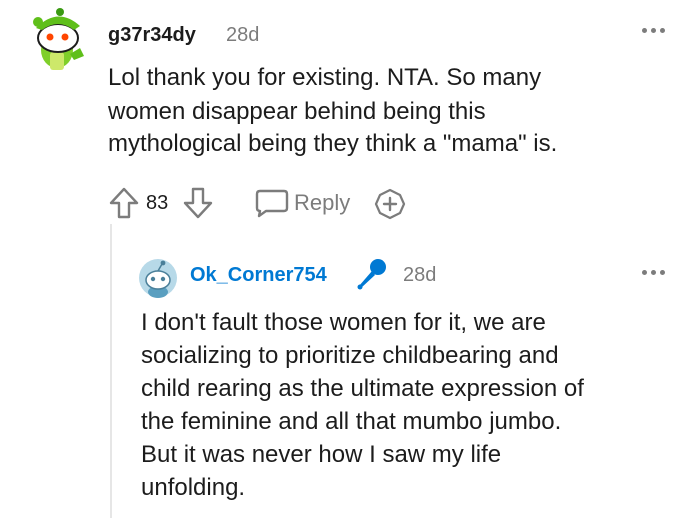 The height and width of the screenshot is (518, 700). What do you see at coordinates (325, 77) in the screenshot?
I see `comment-body-line: Lol thank you for existing. NTA. So many` at bounding box center [325, 77].